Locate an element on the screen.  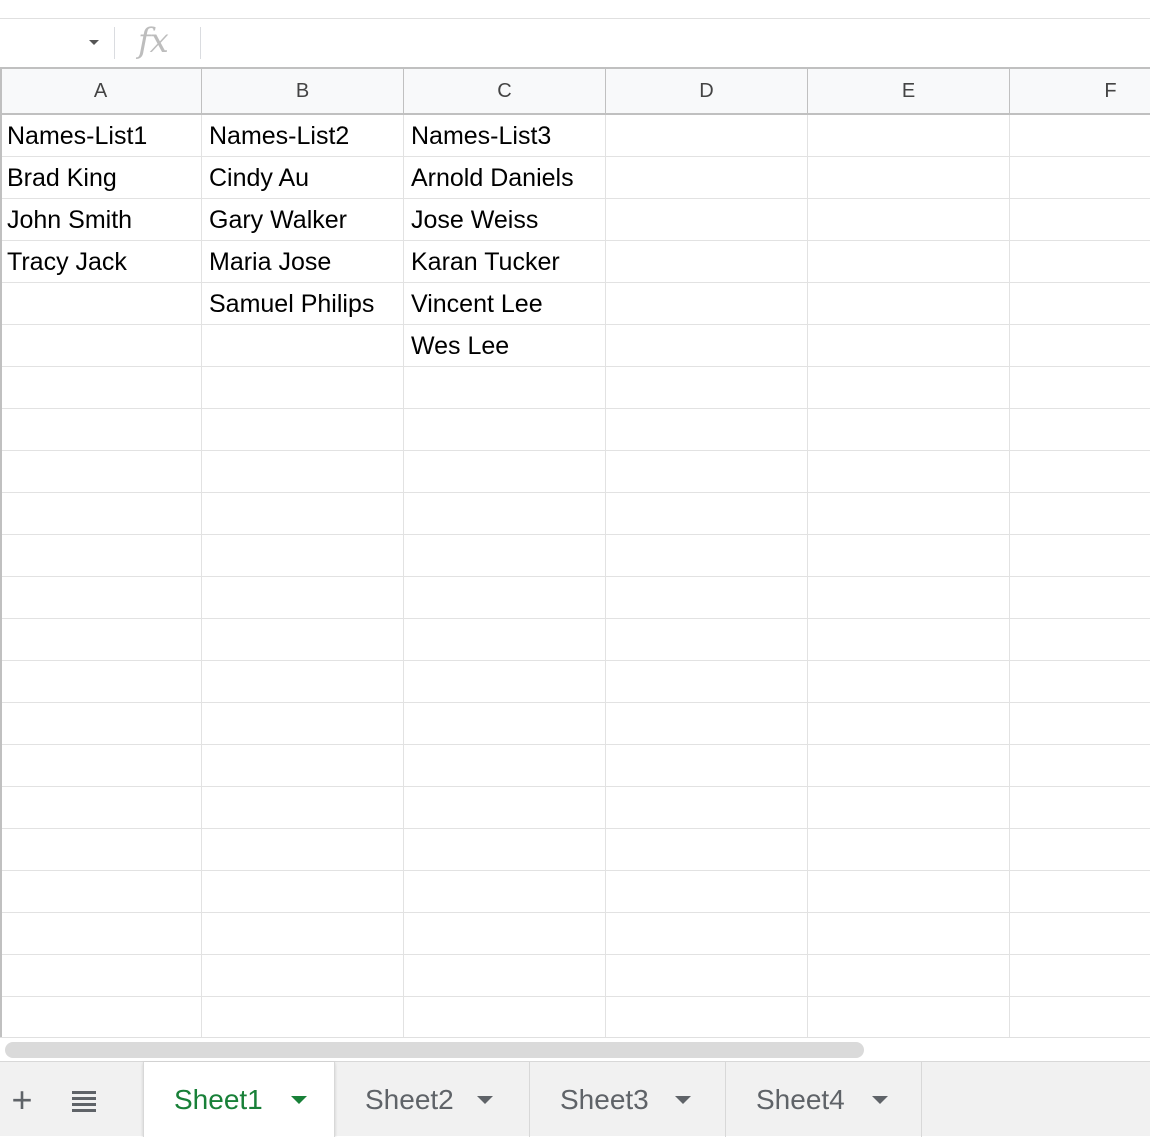
cell-c20 is located at coordinates (505, 934).